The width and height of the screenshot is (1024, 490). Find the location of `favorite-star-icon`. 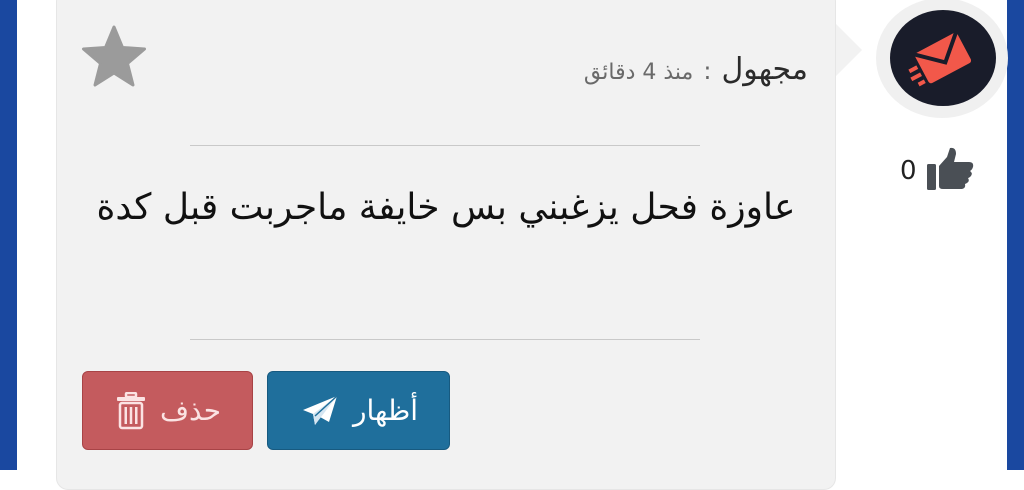

favorite-star-icon is located at coordinates (114, 57).